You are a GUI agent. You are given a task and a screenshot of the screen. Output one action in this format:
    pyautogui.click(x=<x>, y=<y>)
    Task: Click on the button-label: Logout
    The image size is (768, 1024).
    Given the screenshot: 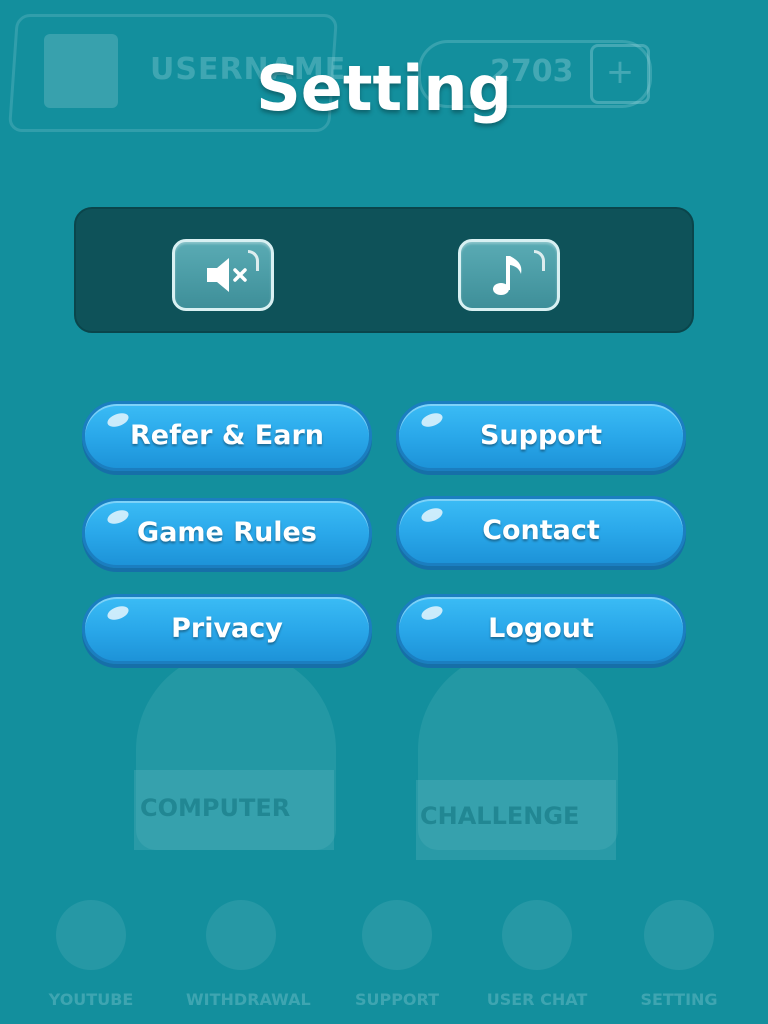 What is the action you would take?
    pyautogui.click(x=541, y=628)
    